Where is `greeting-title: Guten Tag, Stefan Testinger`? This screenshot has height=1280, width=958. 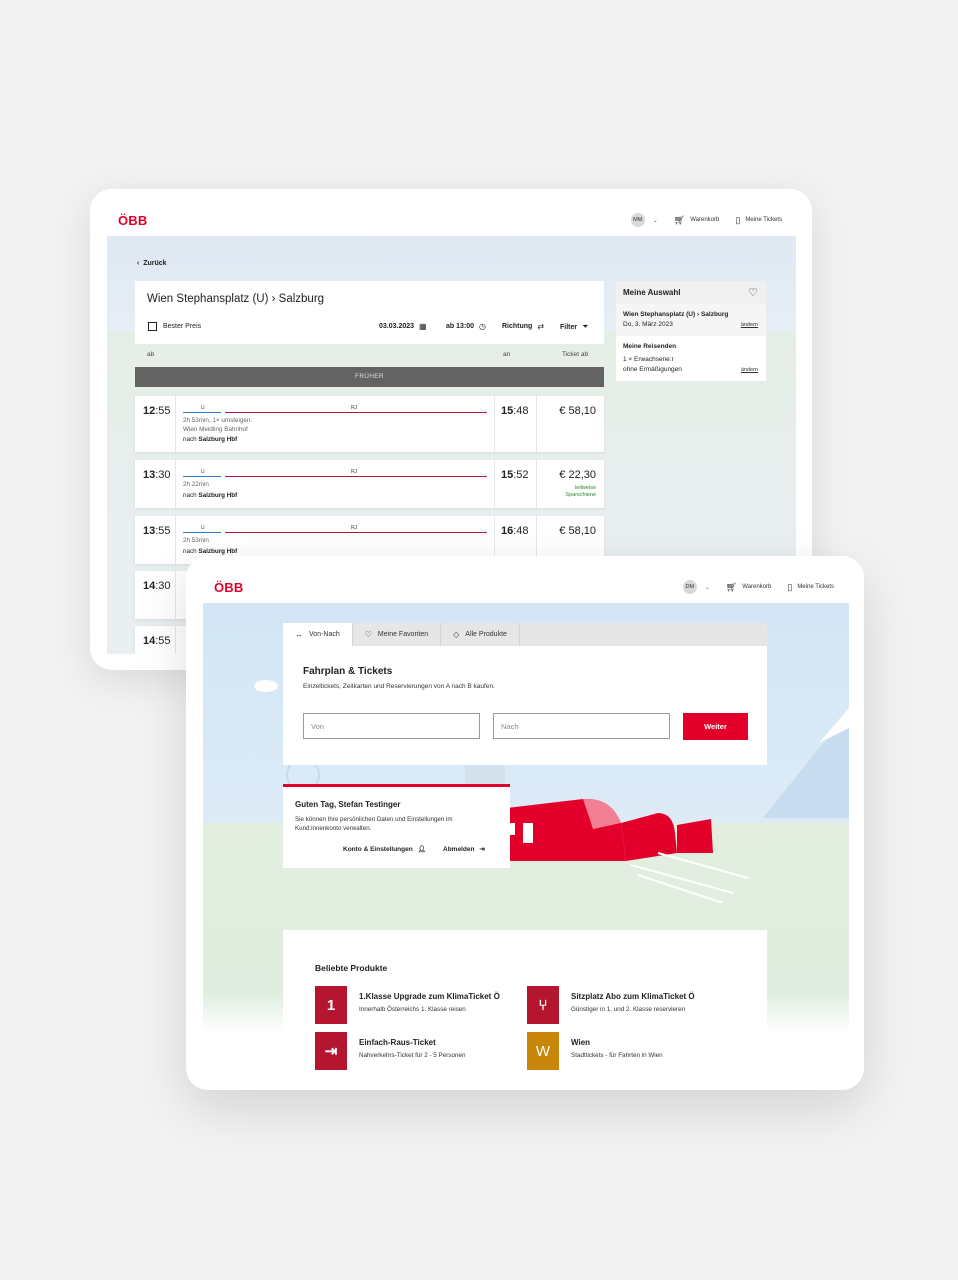
greeting-title: Guten Tag, Stefan Testinger is located at coordinates (348, 804).